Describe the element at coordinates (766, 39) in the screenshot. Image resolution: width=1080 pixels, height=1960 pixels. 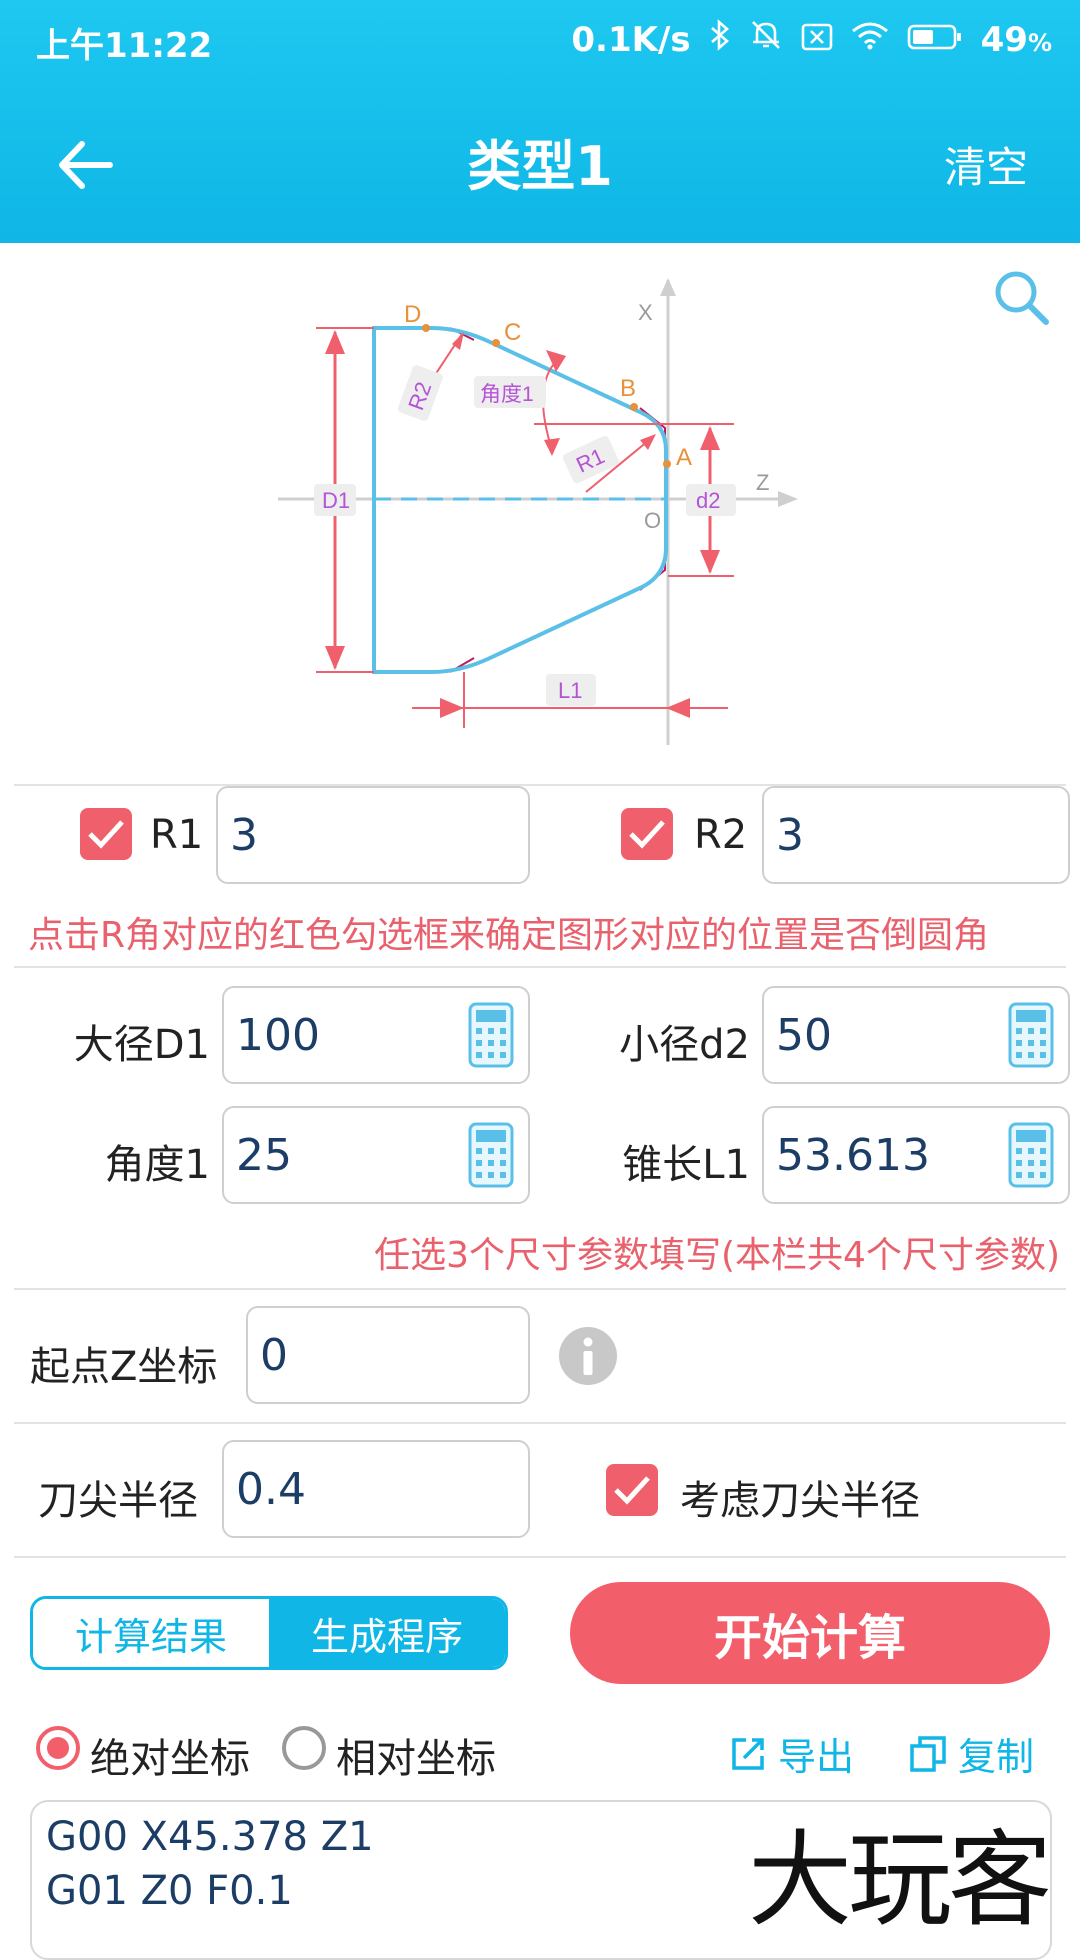
I see `mute-bell-icon` at that location.